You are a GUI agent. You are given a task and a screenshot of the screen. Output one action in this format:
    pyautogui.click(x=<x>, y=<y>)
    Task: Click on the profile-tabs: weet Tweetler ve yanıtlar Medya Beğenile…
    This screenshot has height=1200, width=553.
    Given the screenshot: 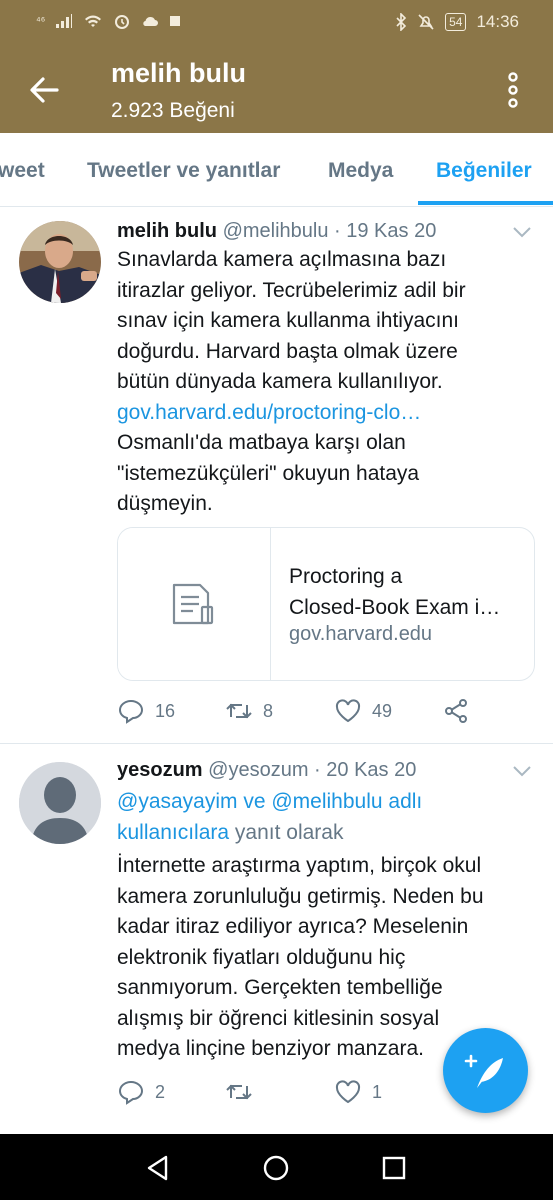 What is the action you would take?
    pyautogui.click(x=276, y=170)
    